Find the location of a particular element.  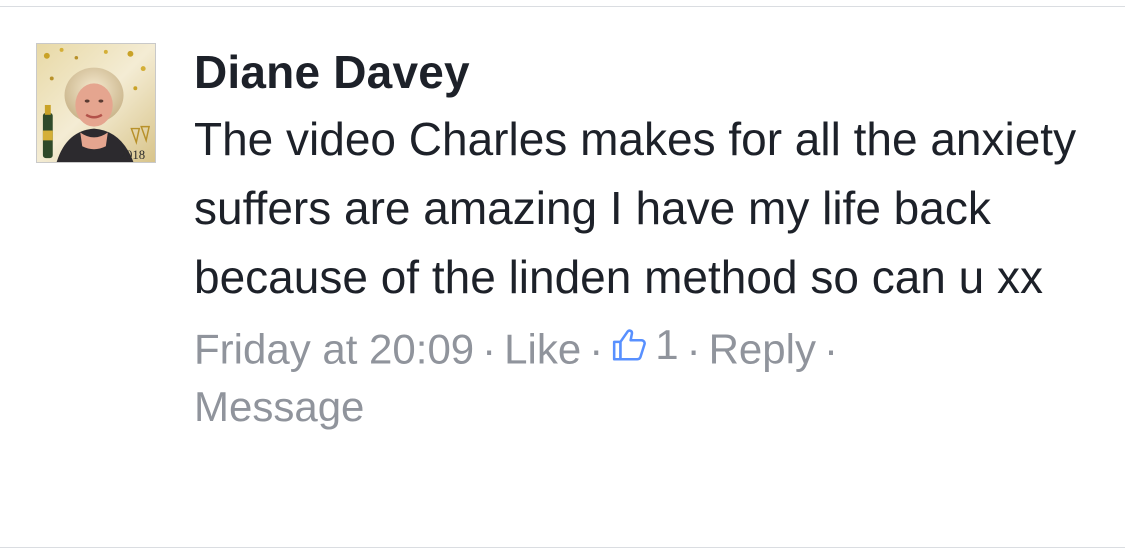

like-count-value: 1 is located at coordinates (667, 344).